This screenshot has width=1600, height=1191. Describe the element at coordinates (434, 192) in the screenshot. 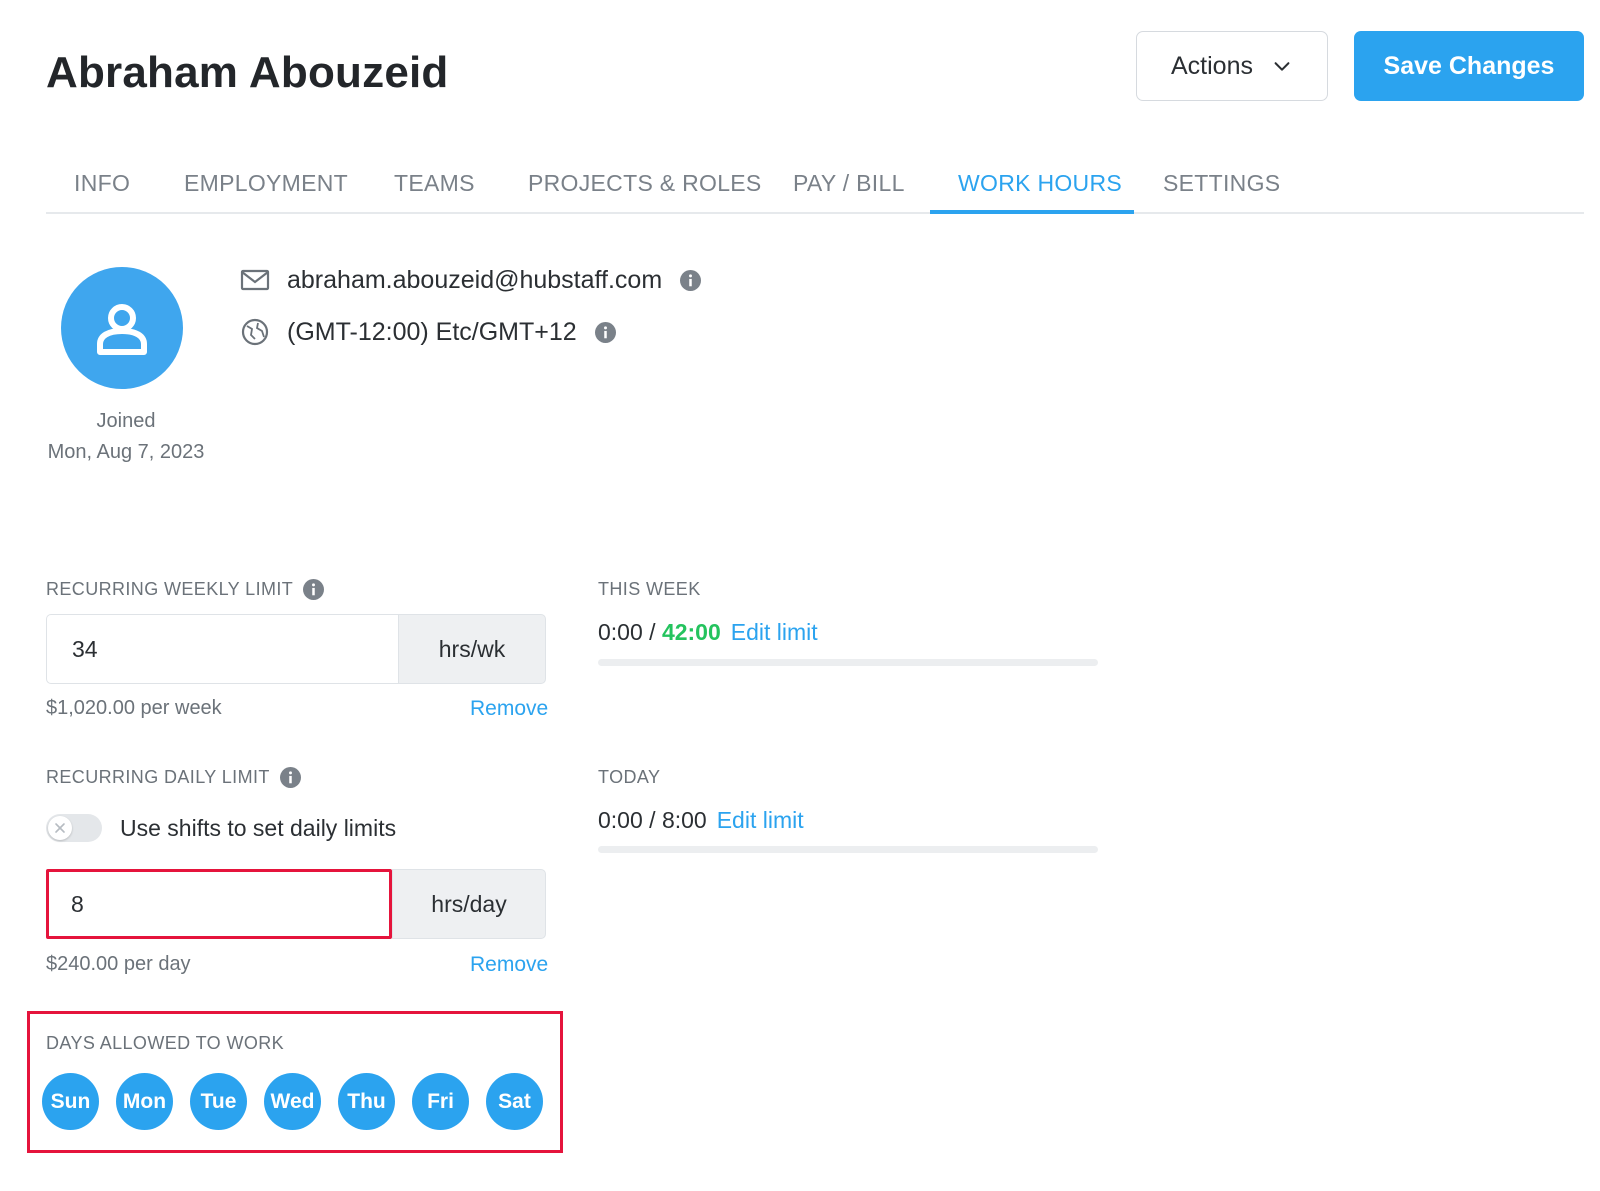

I see `tab-teams: TEAMS` at that location.